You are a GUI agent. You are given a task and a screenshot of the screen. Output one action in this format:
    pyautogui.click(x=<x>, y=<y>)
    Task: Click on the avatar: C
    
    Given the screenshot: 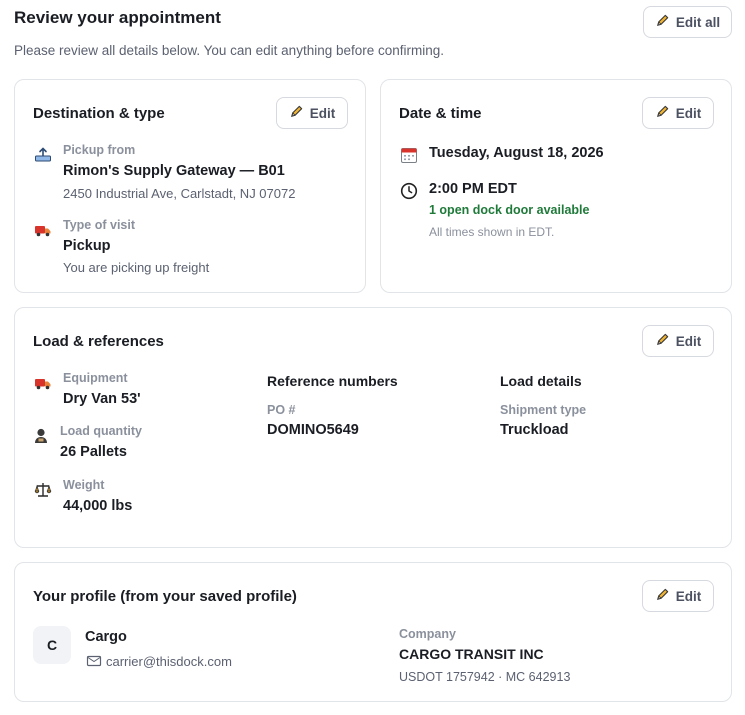 What is the action you would take?
    pyautogui.click(x=52, y=645)
    